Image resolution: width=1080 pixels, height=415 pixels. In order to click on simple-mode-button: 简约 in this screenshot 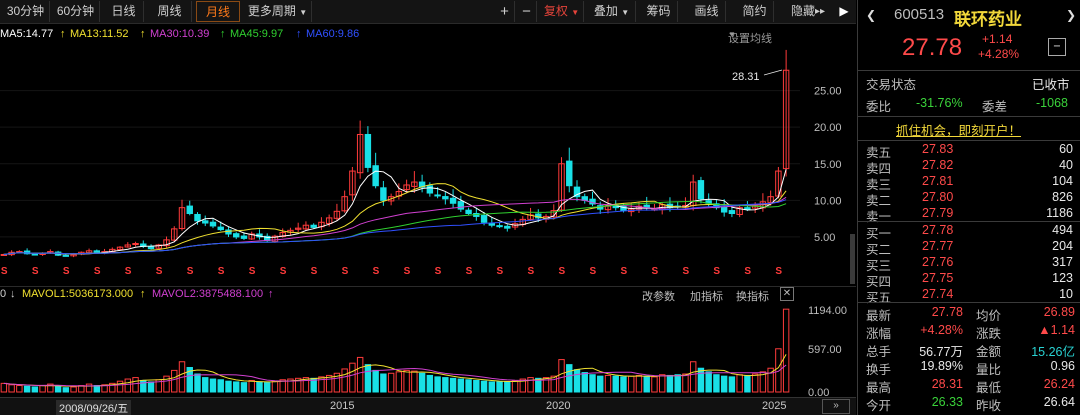, I will do `click(755, 11)`.